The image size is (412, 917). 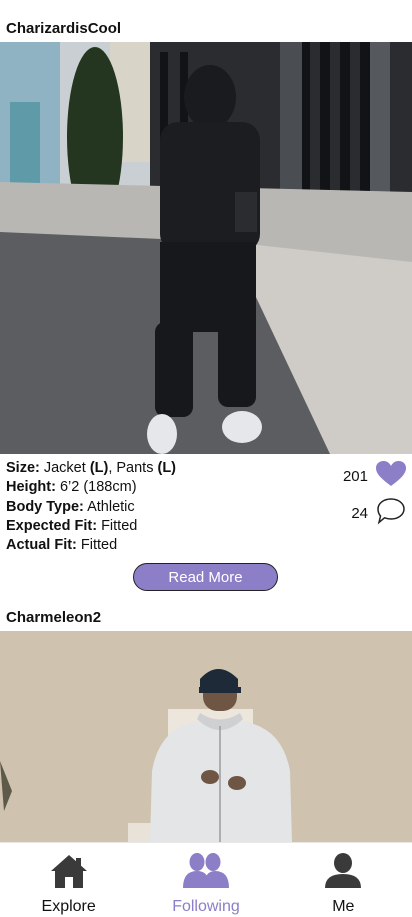 What do you see at coordinates (374, 476) in the screenshot?
I see `like-group: 201` at bounding box center [374, 476].